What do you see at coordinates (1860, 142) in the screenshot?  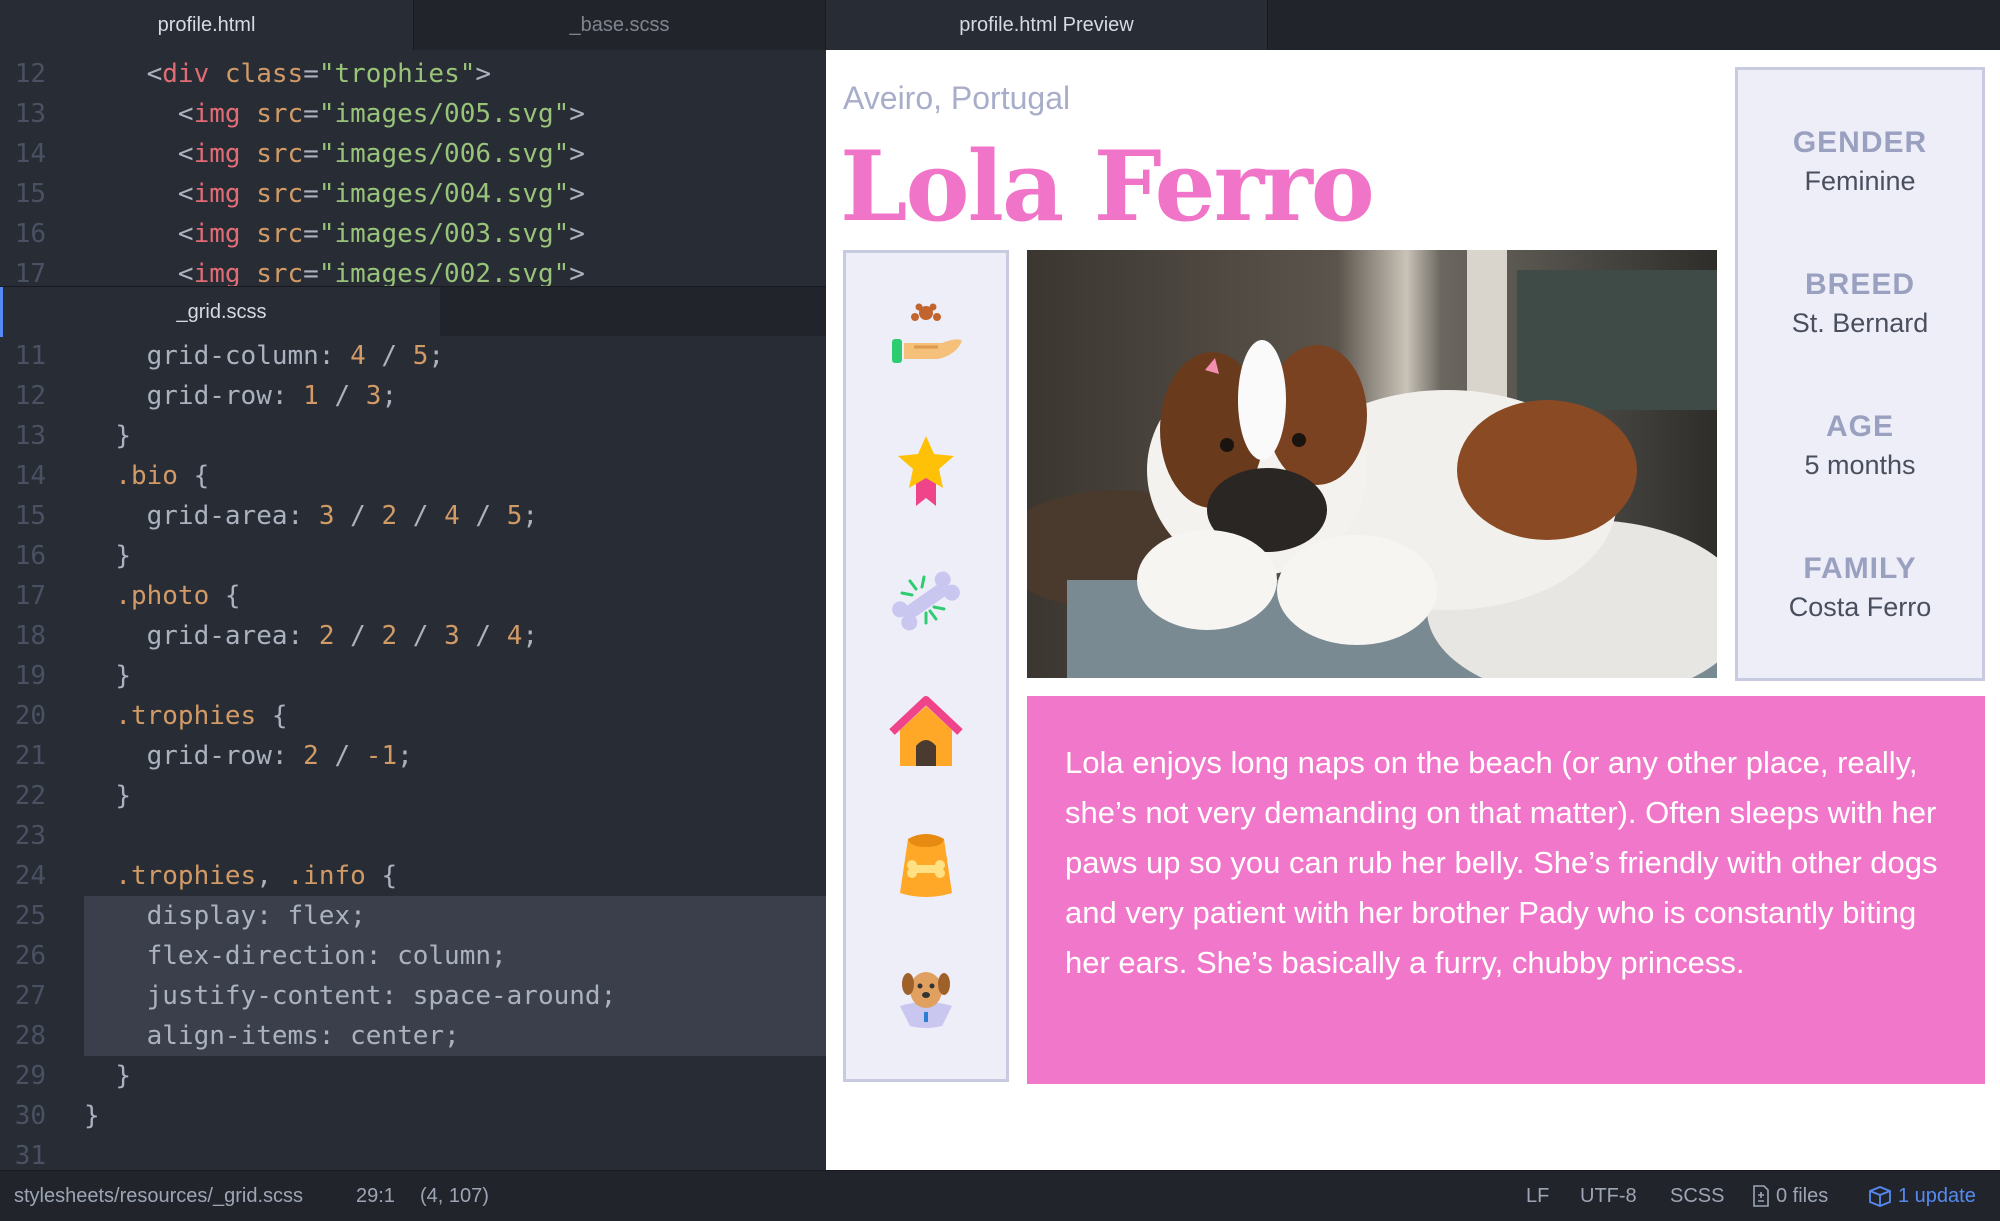 I see `info-label: GENDER` at bounding box center [1860, 142].